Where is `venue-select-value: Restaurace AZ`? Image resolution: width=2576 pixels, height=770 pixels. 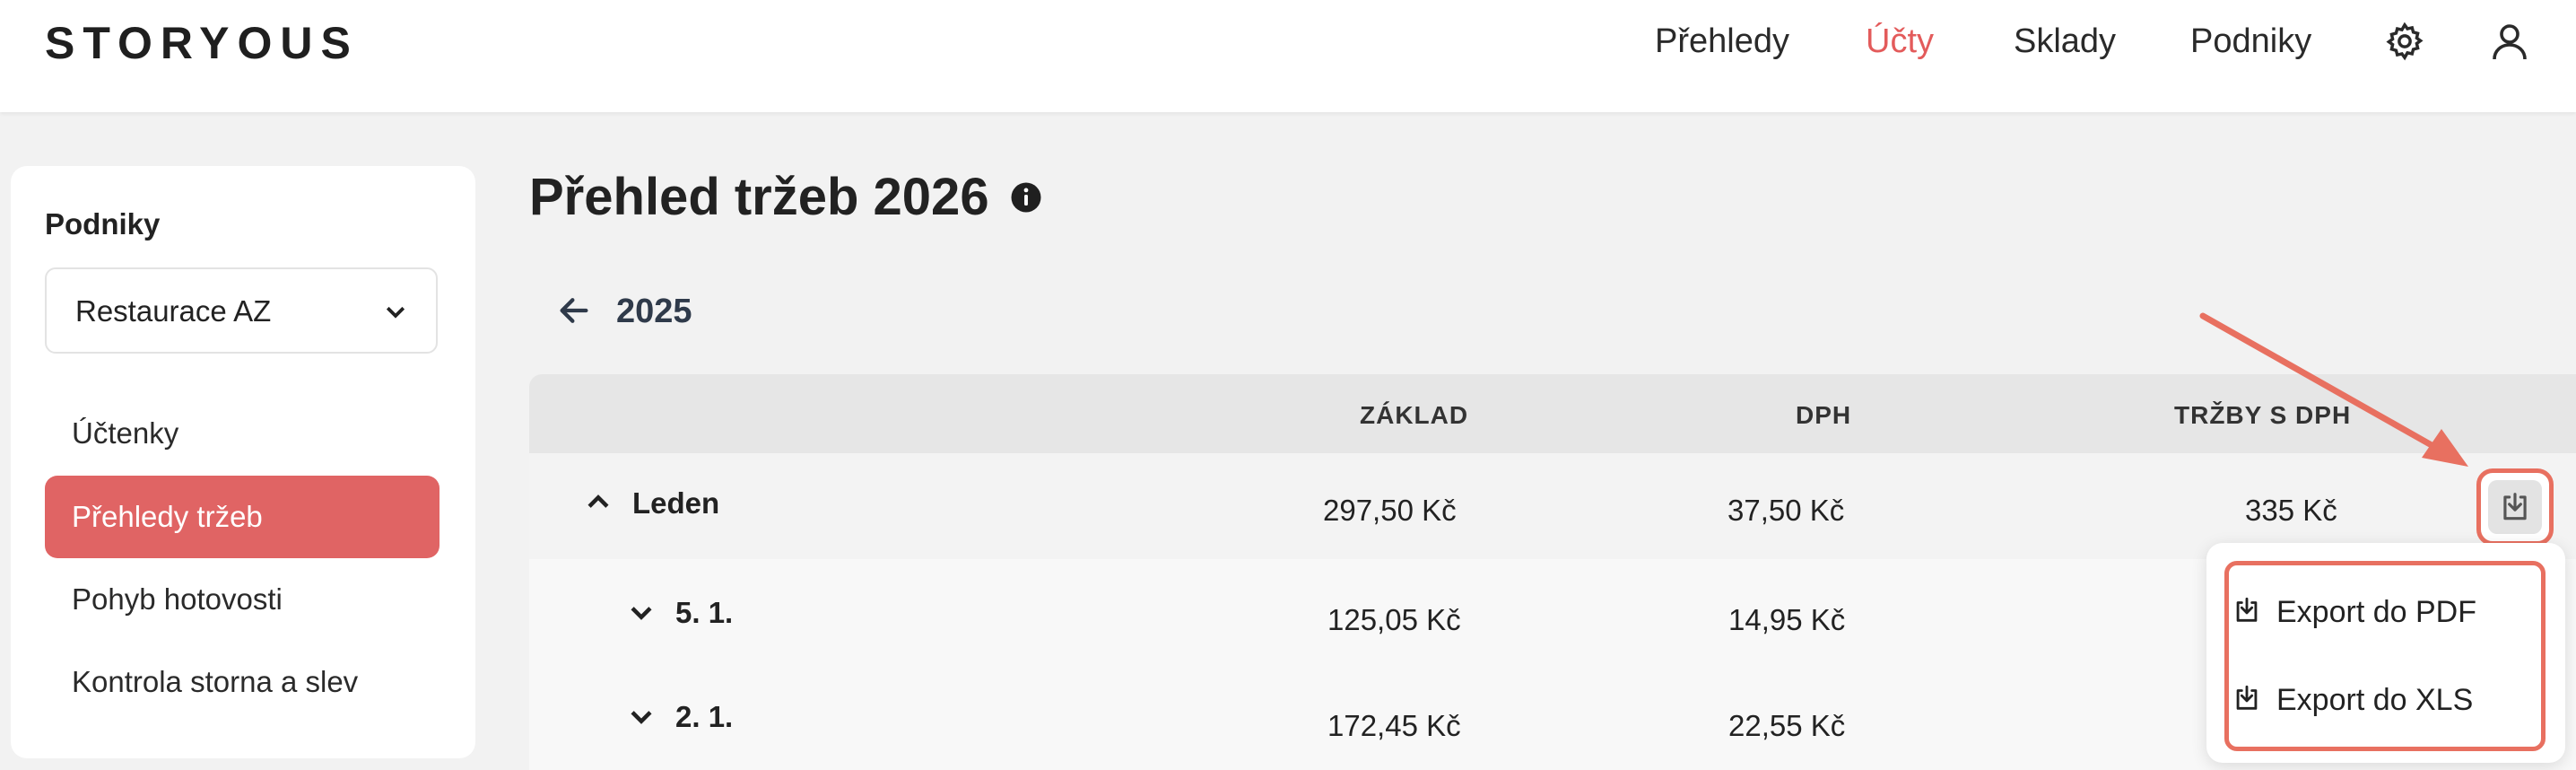 venue-select-value: Restaurace AZ is located at coordinates (173, 311).